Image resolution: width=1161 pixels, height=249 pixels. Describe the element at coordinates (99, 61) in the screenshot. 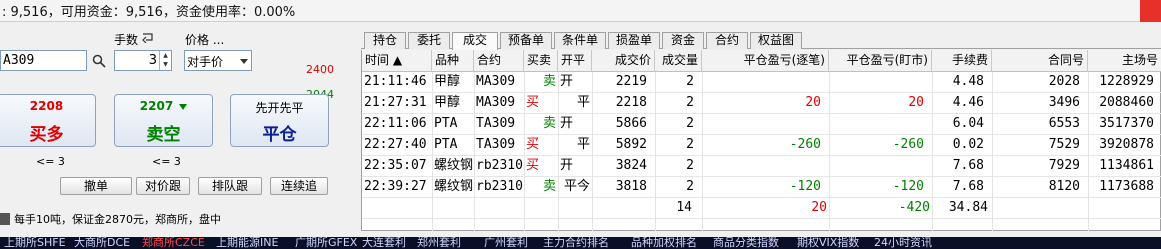

I see `search-icon` at that location.